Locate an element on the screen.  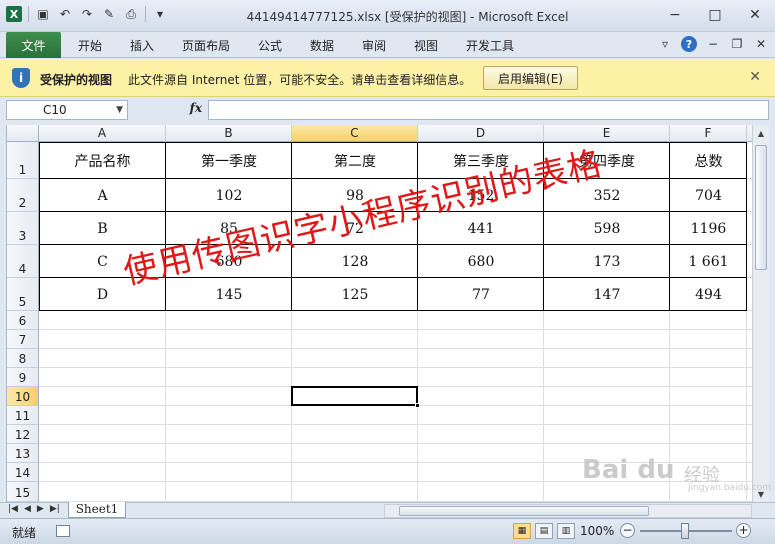
zoom-slider-knob is located at coordinates (685, 531).